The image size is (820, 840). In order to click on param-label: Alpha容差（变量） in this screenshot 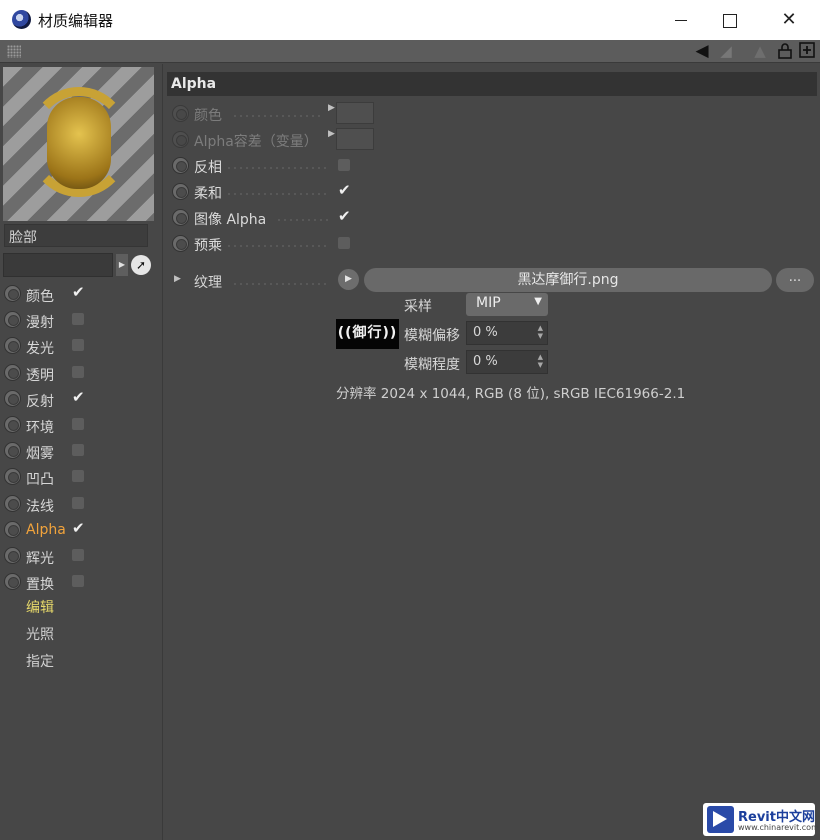, I will do `click(256, 142)`.